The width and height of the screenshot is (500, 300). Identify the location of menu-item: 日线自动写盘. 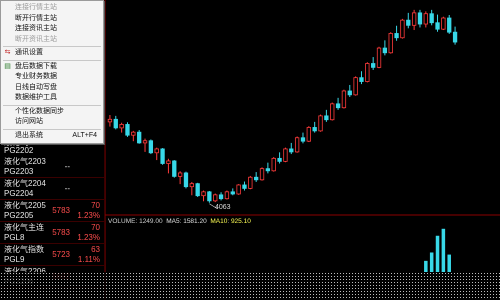
(52, 88).